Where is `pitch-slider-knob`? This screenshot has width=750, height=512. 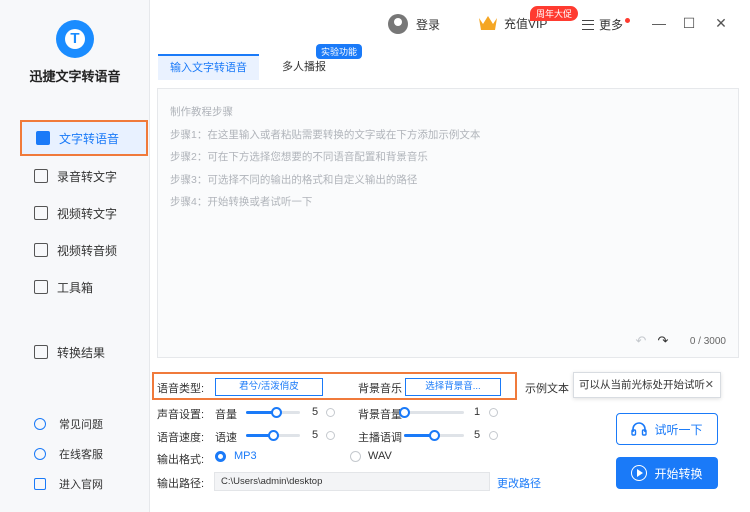
pitch-slider-knob is located at coordinates (434, 435).